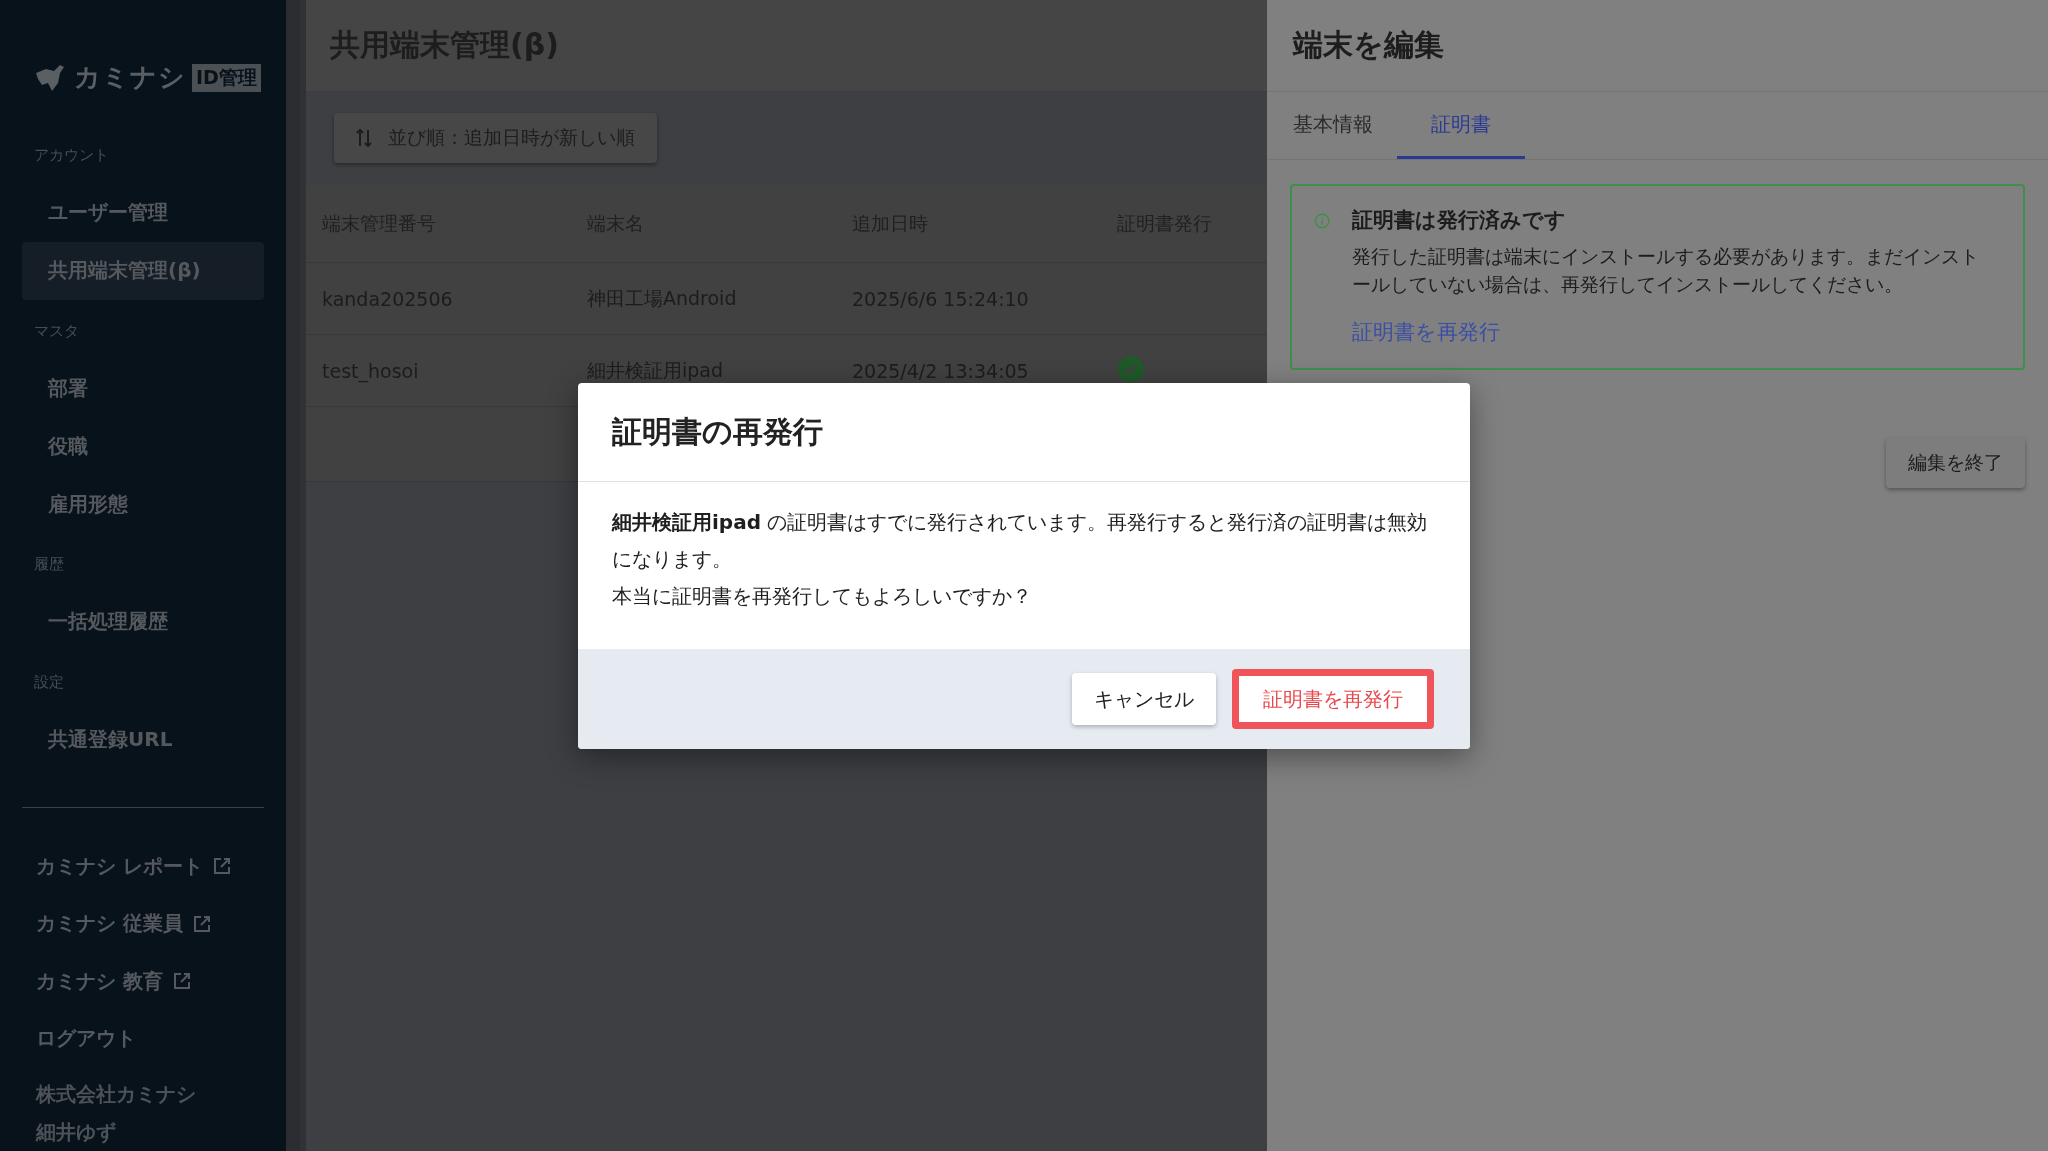  What do you see at coordinates (1020, 541) in the screenshot?
I see `dialog-message: 細井検証用ipad の証明書はすでに発行されています。再発行すると発行済の証明書は無効になります。` at bounding box center [1020, 541].